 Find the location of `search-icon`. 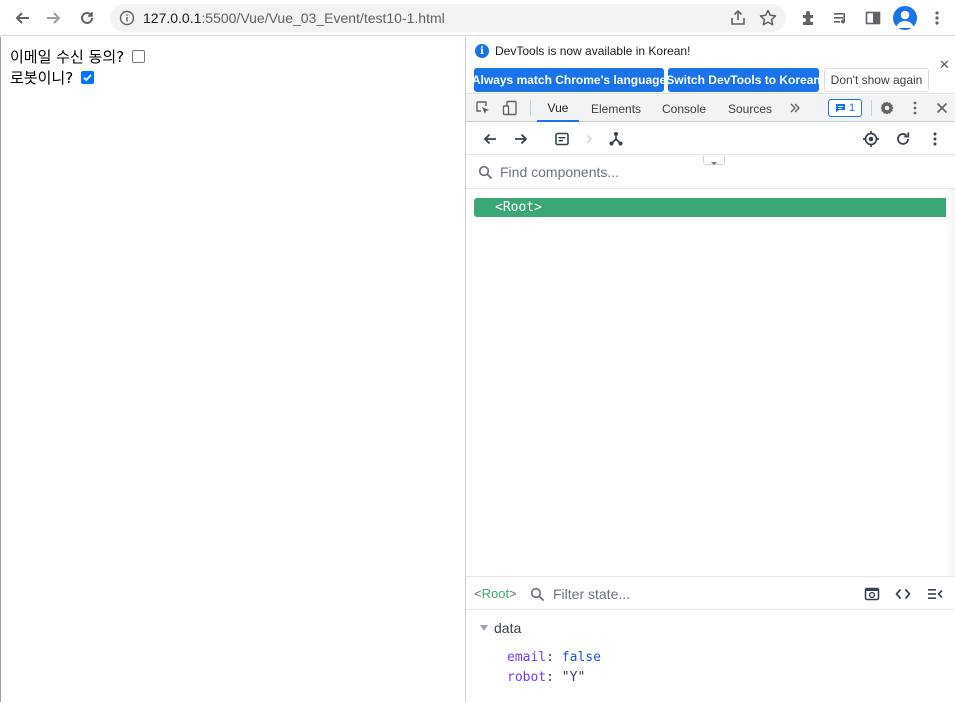

search-icon is located at coordinates (485, 174).